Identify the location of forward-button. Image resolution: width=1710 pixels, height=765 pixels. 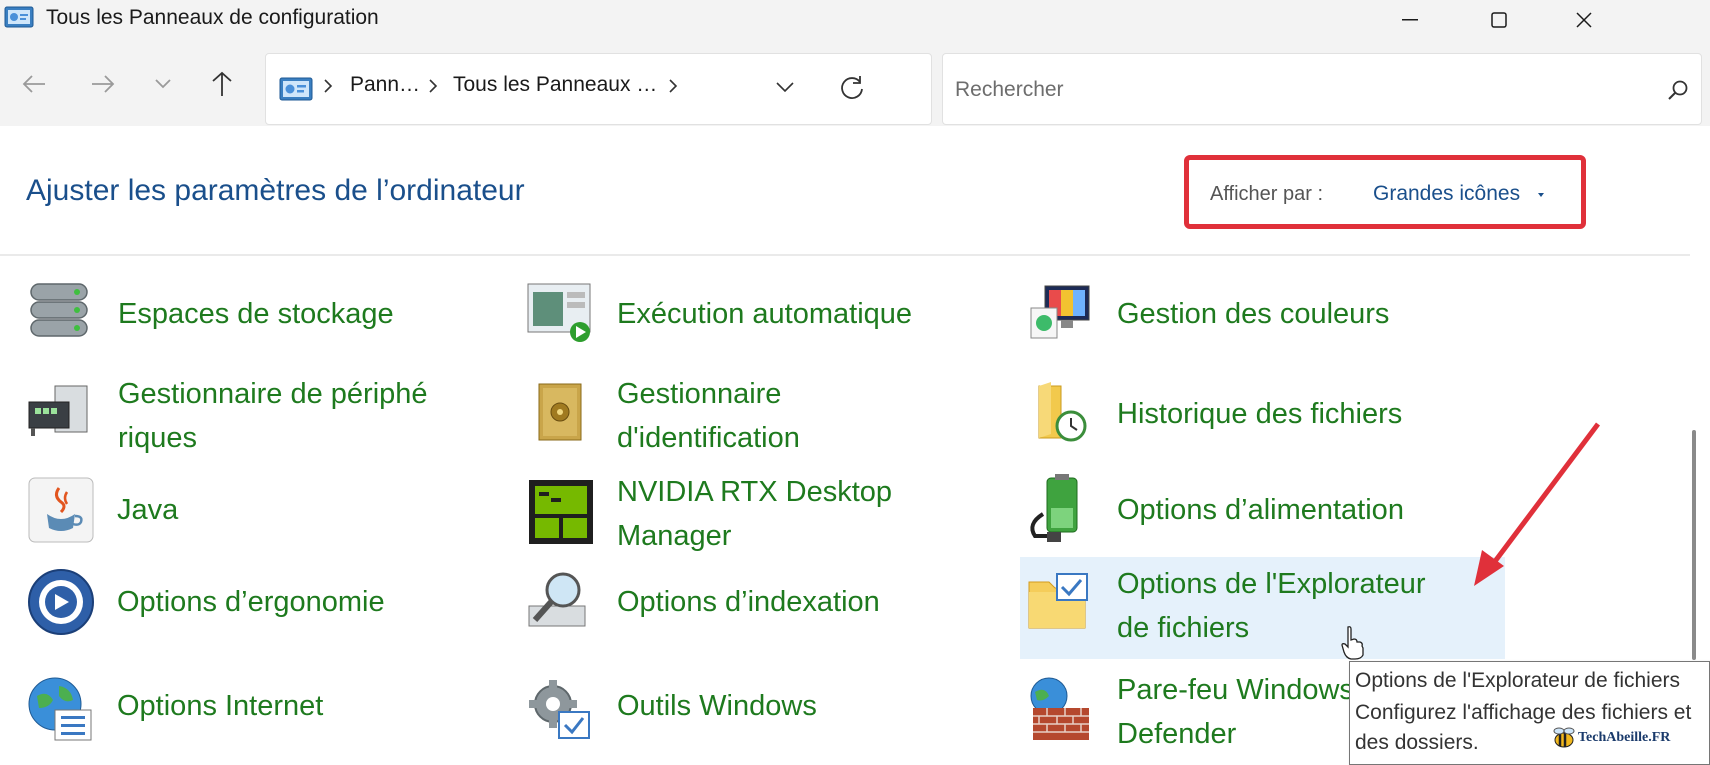
(103, 84).